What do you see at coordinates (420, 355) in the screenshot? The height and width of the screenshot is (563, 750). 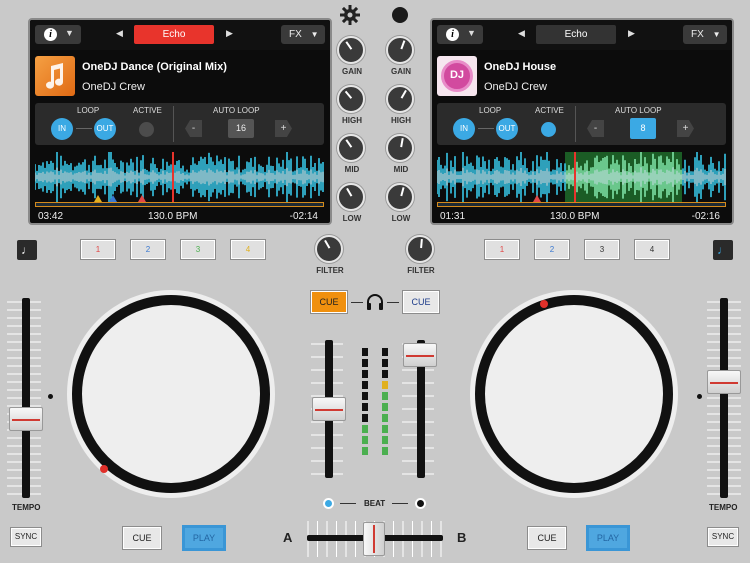 I see `channel-fader-right` at bounding box center [420, 355].